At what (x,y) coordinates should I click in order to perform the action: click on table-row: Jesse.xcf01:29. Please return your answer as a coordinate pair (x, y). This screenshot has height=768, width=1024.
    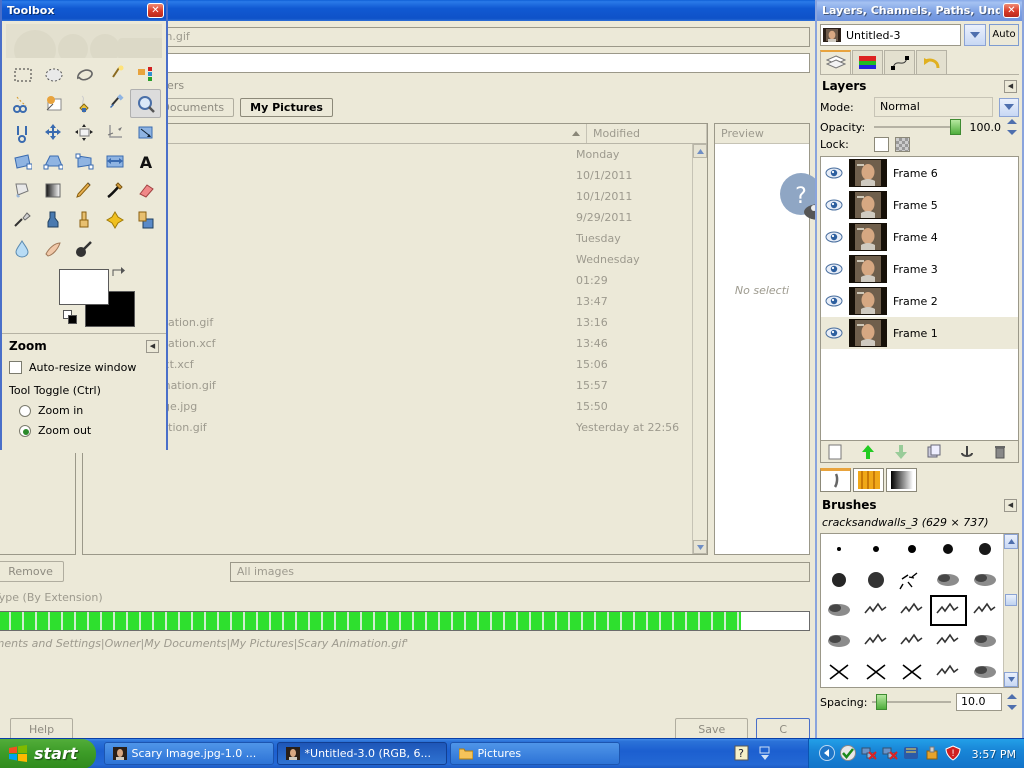
    Looking at the image, I should click on (387, 280).